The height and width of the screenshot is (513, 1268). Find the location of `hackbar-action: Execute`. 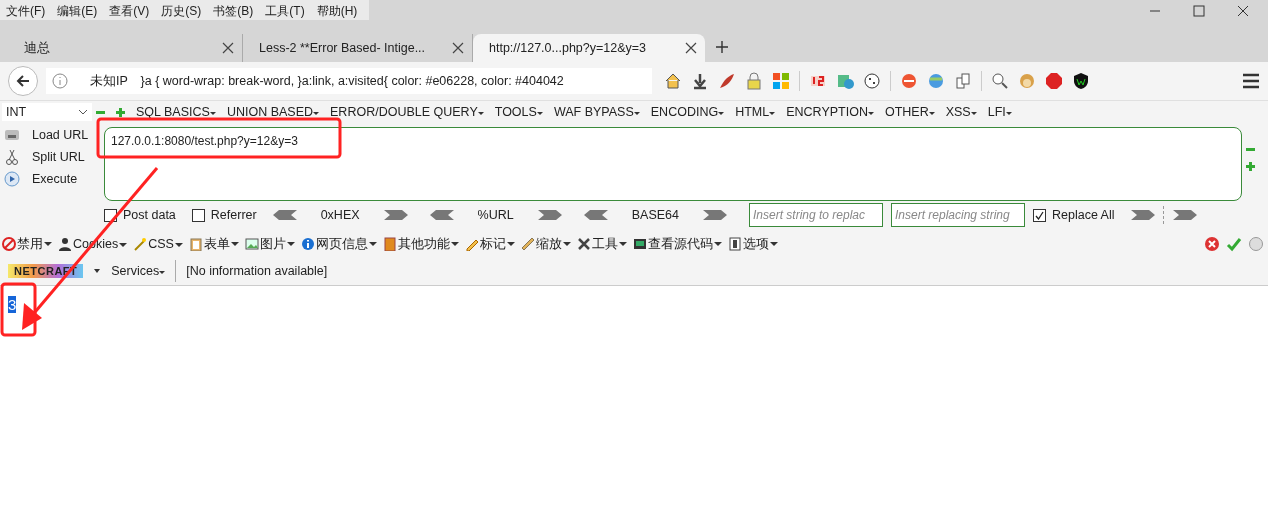

hackbar-action: Execute is located at coordinates (55, 179).